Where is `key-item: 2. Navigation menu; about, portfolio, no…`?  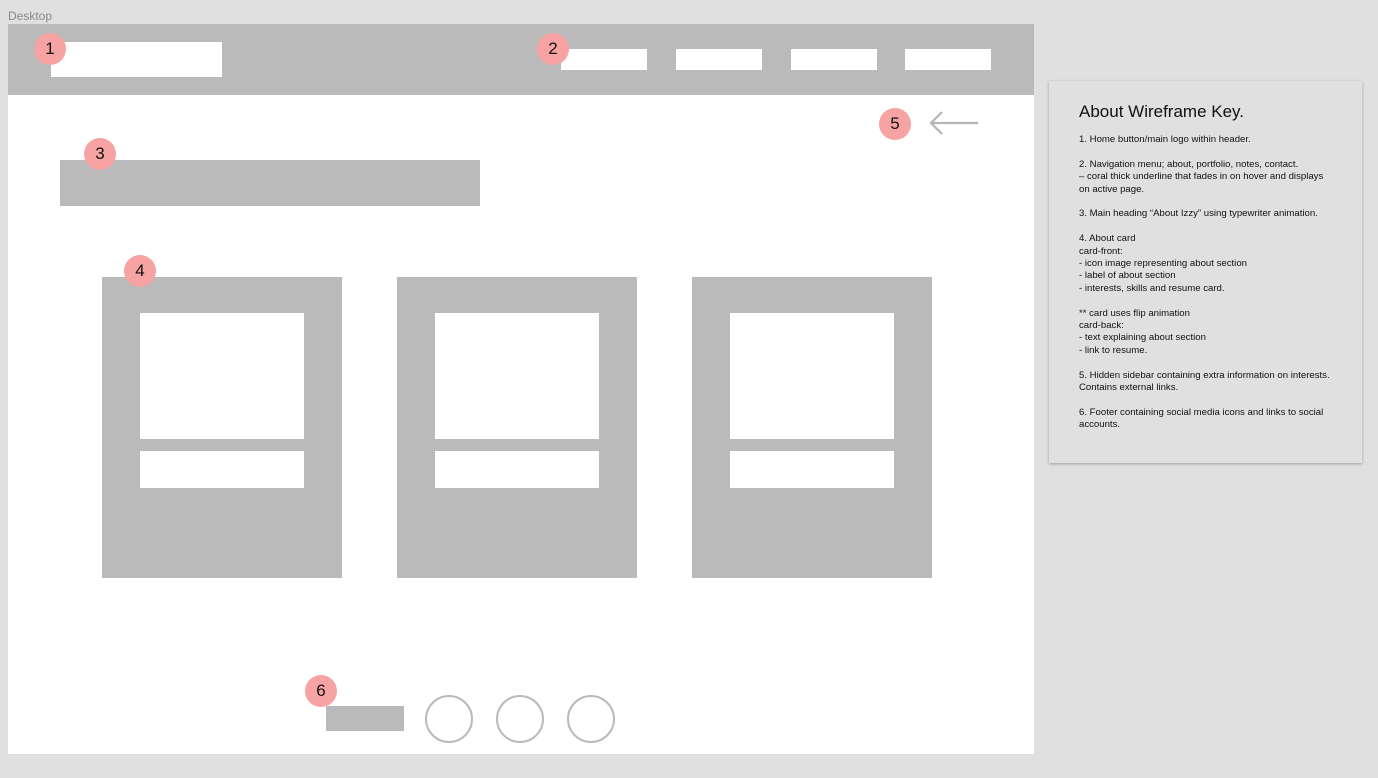 key-item: 2. Navigation menu; about, portfolio, no… is located at coordinates (1201, 176).